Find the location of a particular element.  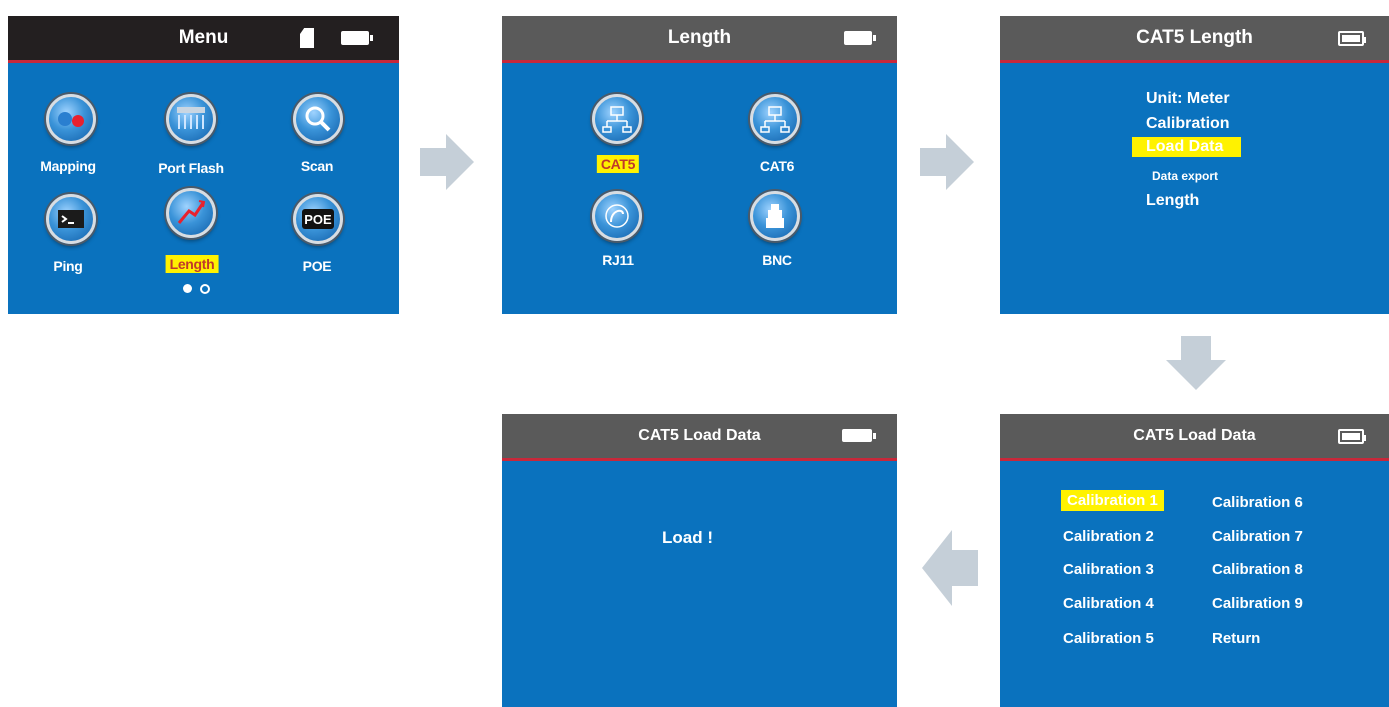

page-title: Length is located at coordinates (699, 37).